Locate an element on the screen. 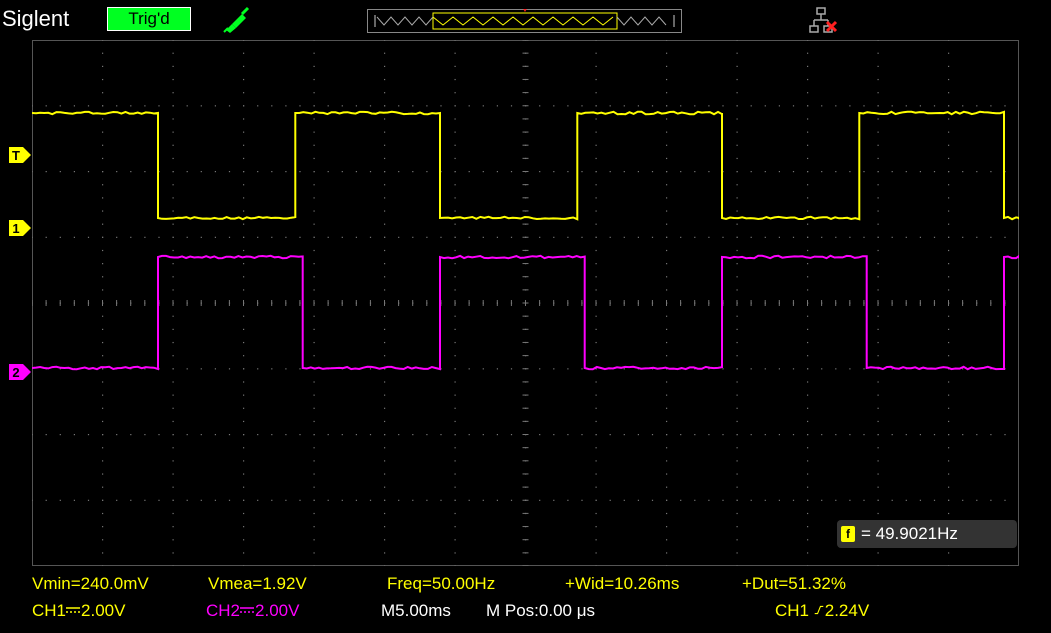  brand-label: Siglent is located at coordinates (35, 19).